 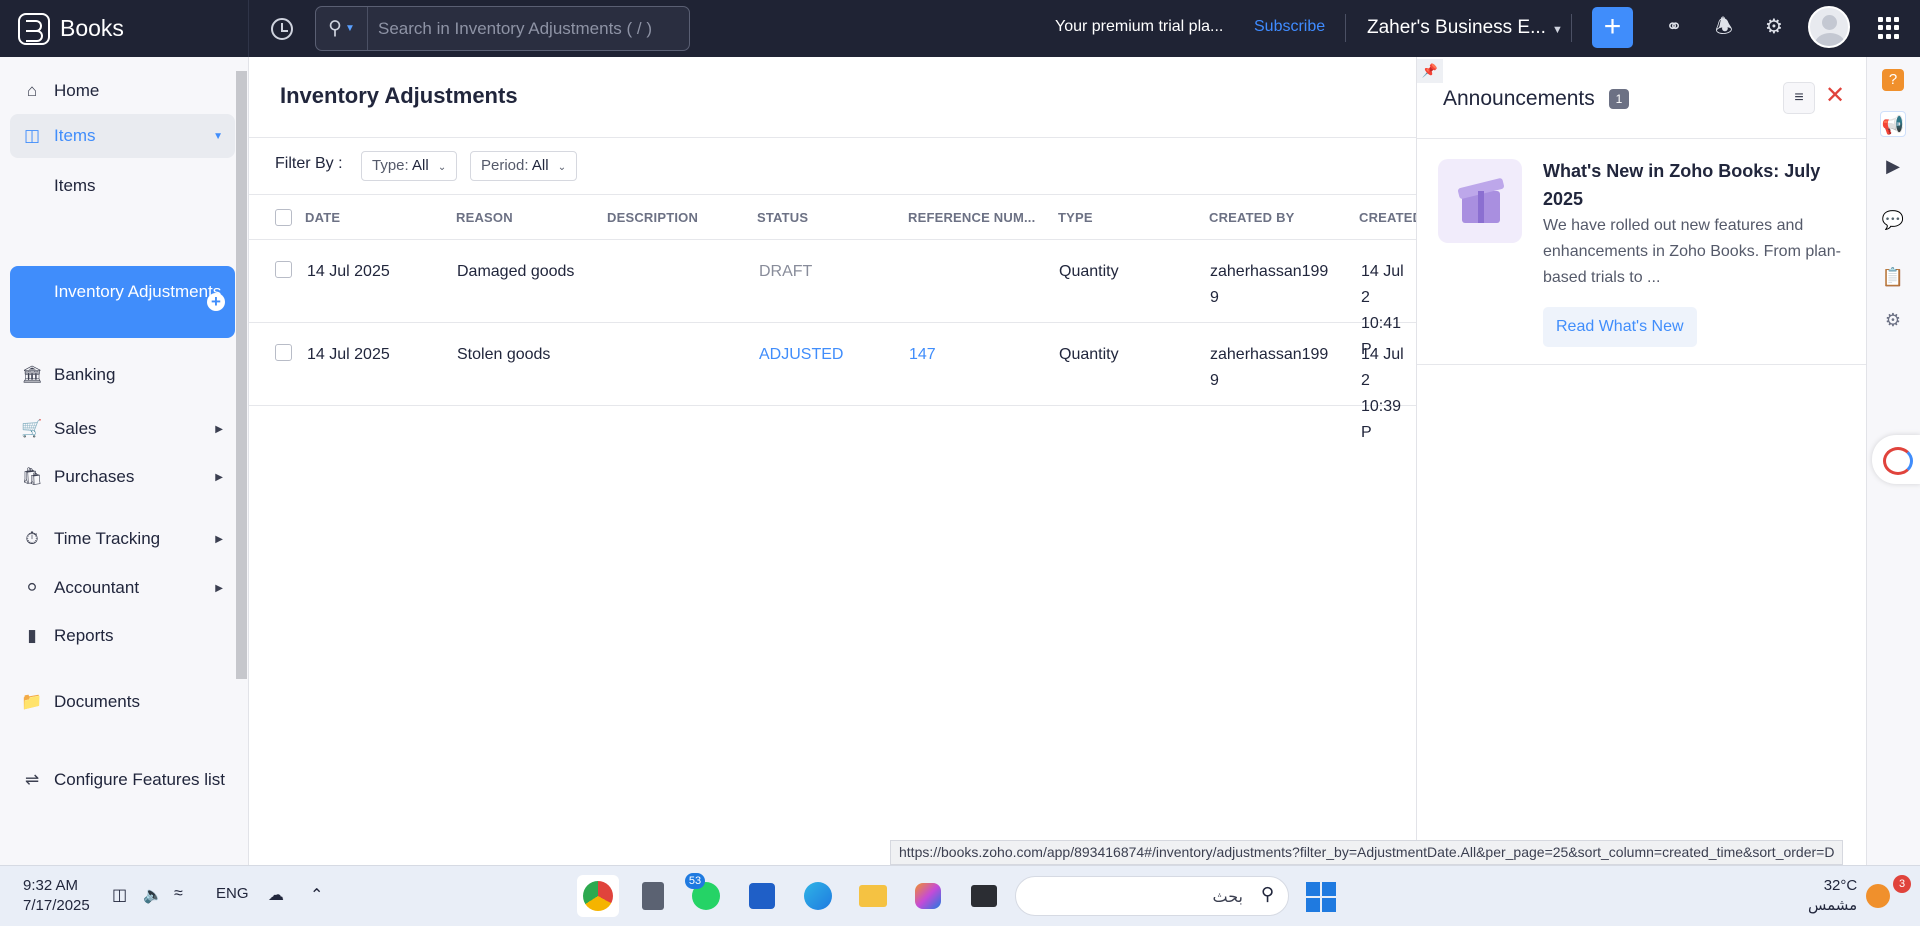 I want to click on menu-icon: ≡, so click(x=1799, y=98).